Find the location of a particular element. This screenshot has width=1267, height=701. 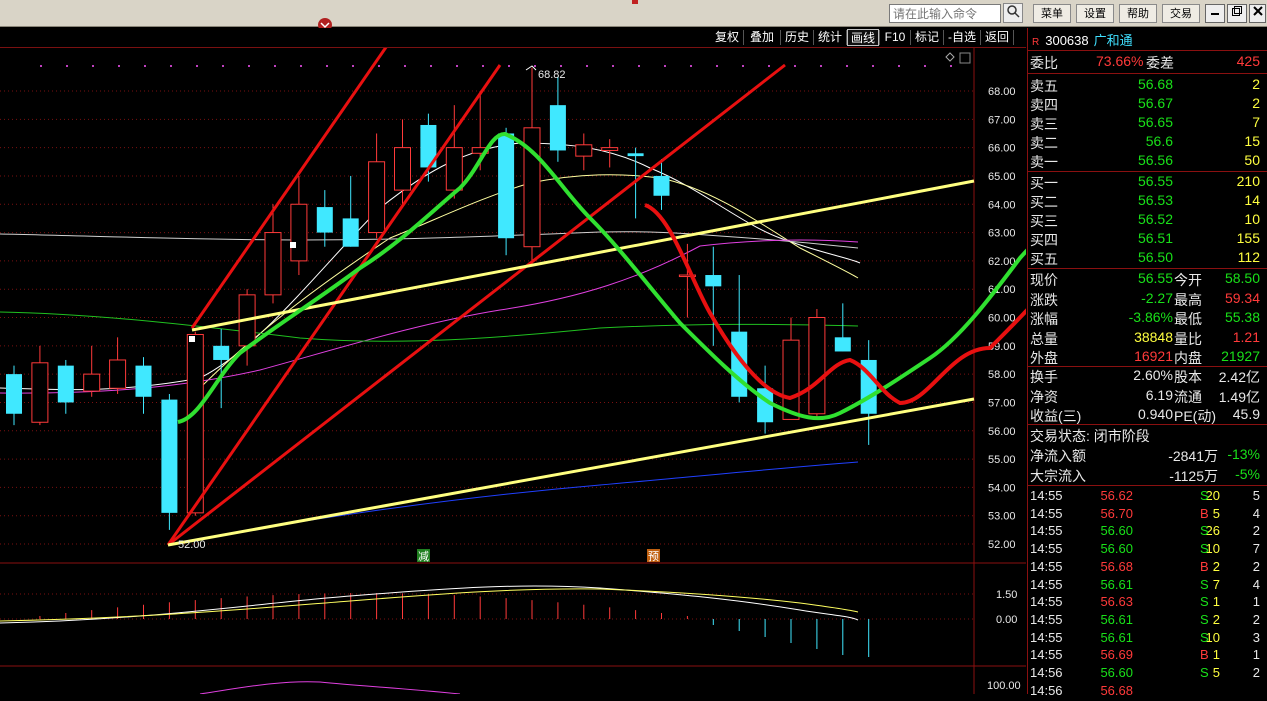

tick-trade-row: 14:55 56.68 2 B 2 is located at coordinates (1145, 566).